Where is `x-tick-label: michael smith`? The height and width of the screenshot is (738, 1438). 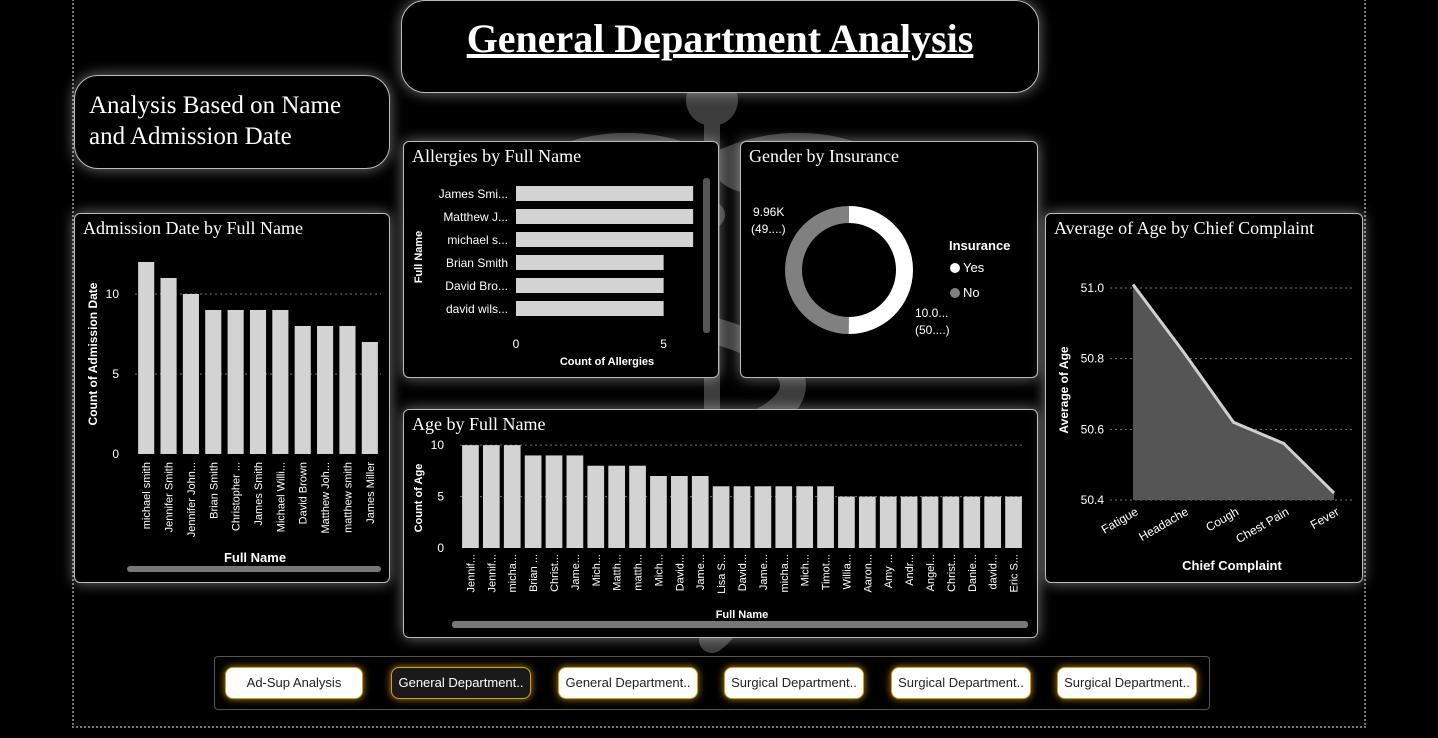
x-tick-label: michael smith is located at coordinates (147, 495).